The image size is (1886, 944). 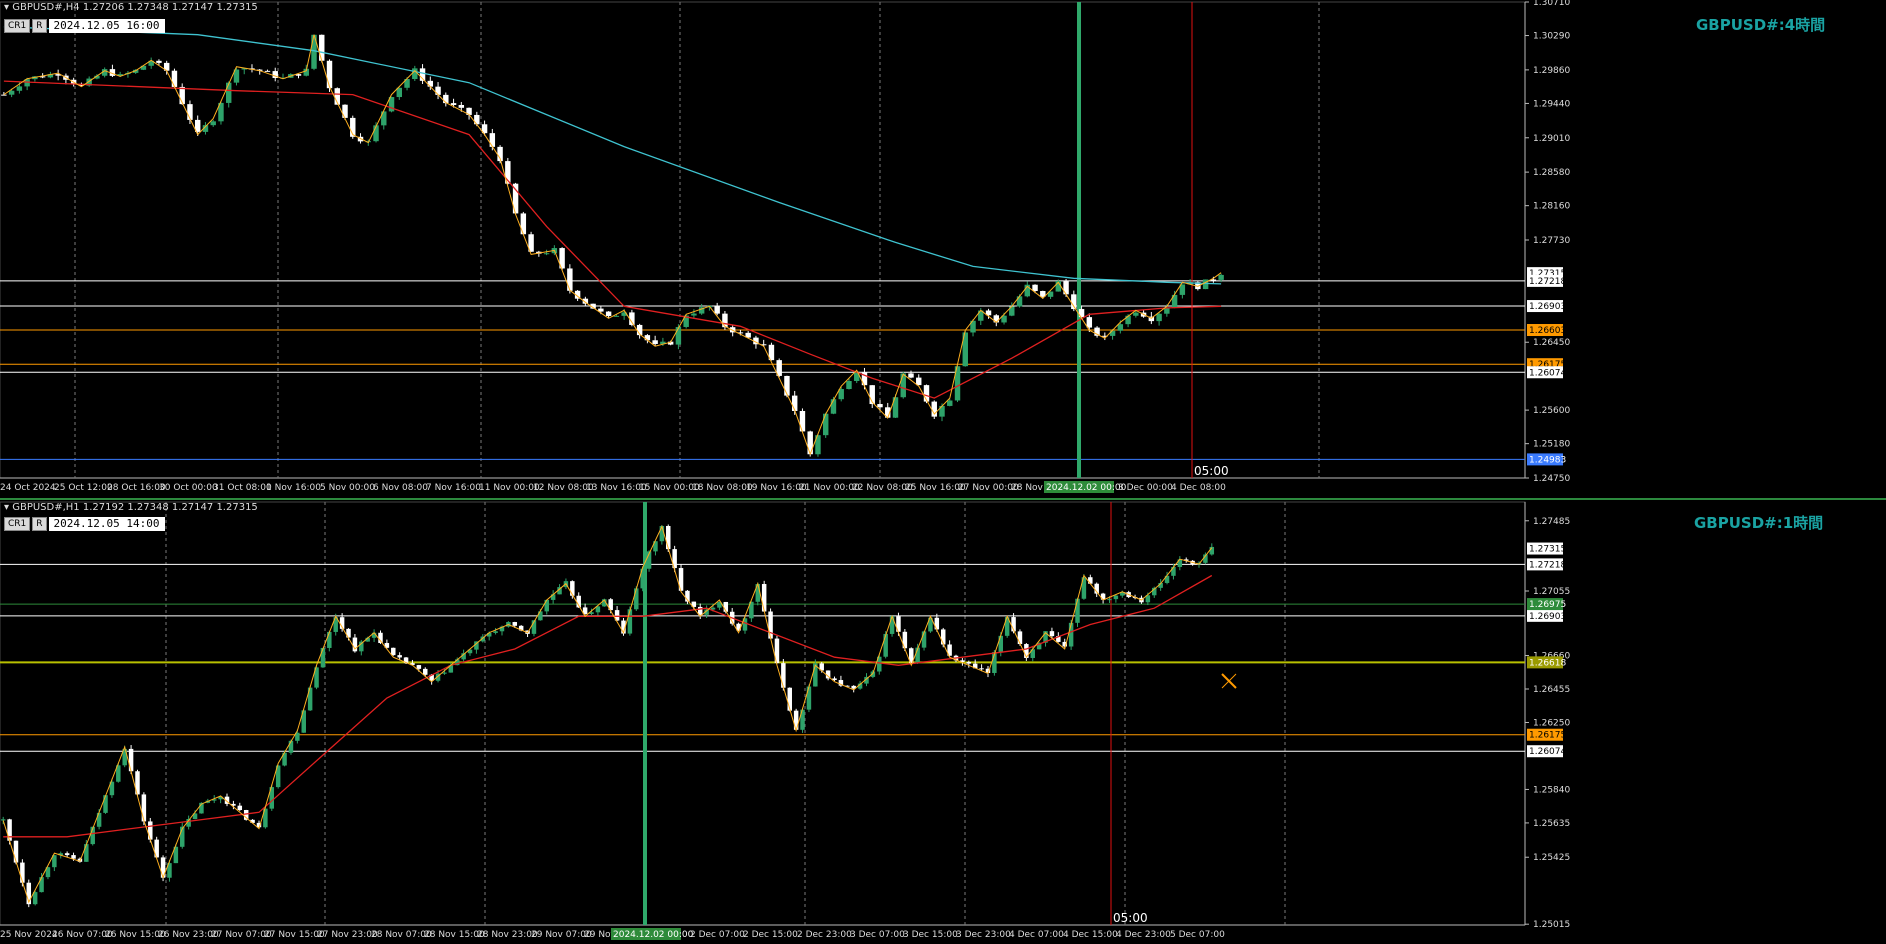 I want to click on time-axis-label: 4 Dec 23:00, so click(x=1143, y=935).